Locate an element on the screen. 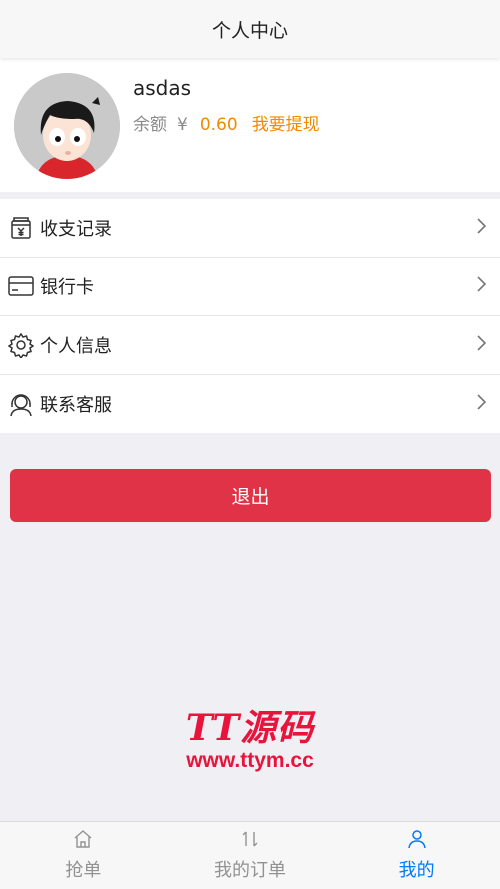  watermark-url: www.ttym.cc is located at coordinates (250, 760).